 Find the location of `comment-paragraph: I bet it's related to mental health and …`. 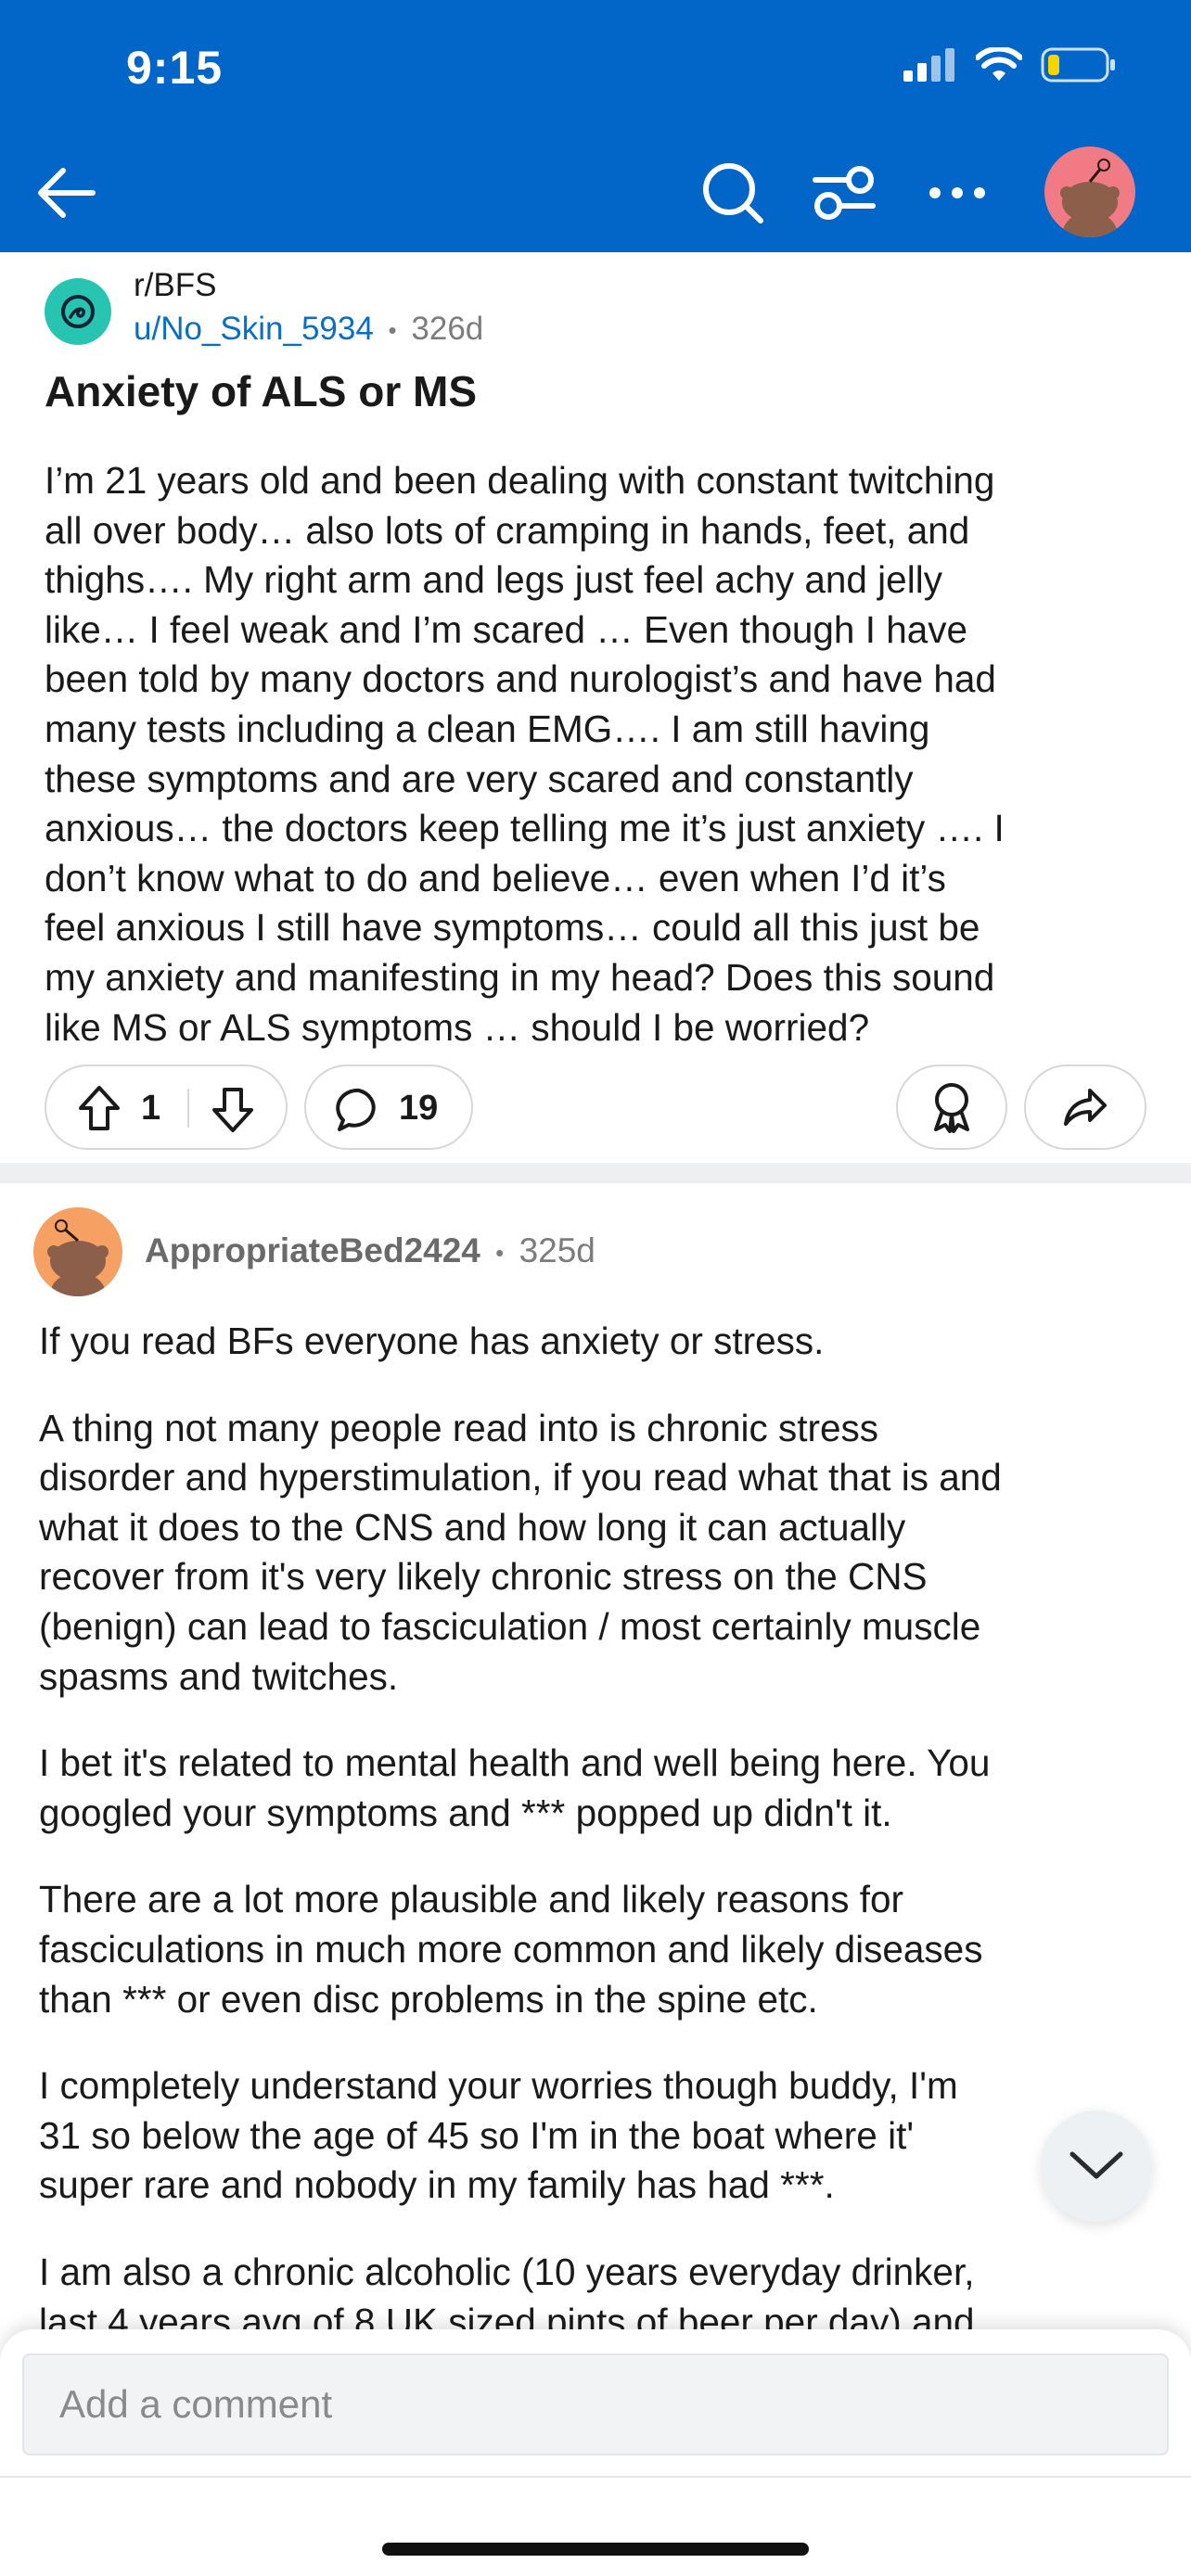

comment-paragraph: I bet it's related to mental health and … is located at coordinates (600, 1788).